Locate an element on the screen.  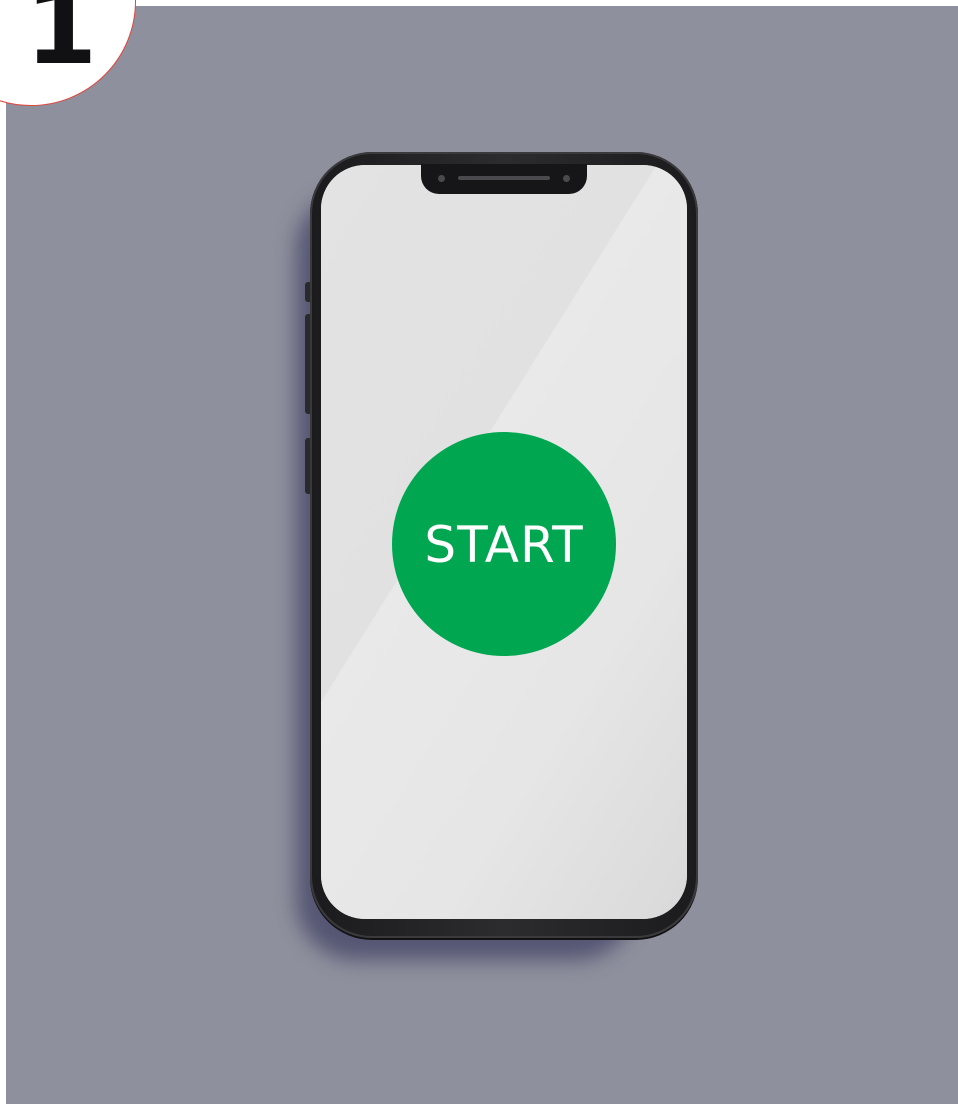
step-badge: 1 is located at coordinates (68, 53).